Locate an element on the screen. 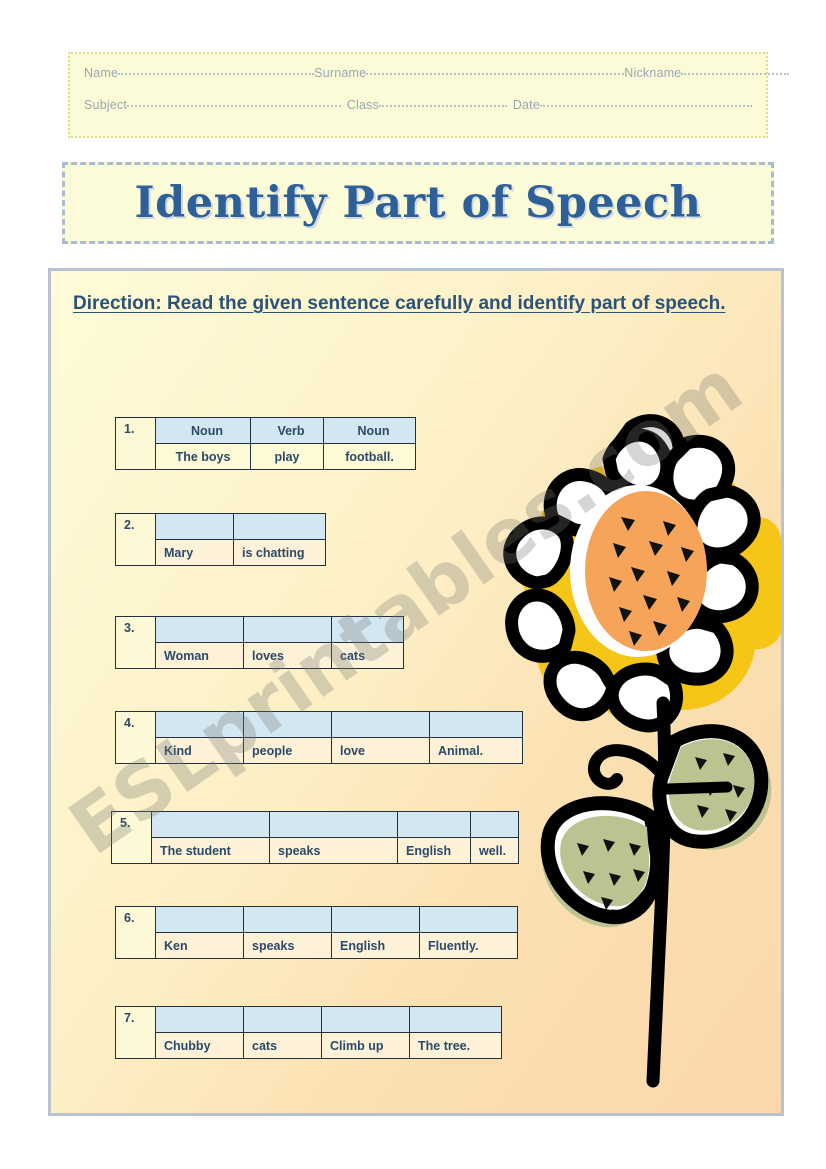 The image size is (826, 1169). sentence-word-cell: football. is located at coordinates (369, 456).